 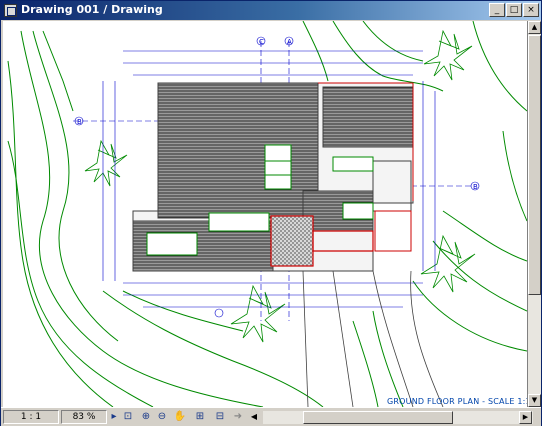 What do you see at coordinates (162, 417) in the screenshot?
I see `zoom-out-icon: ⊖` at bounding box center [162, 417].